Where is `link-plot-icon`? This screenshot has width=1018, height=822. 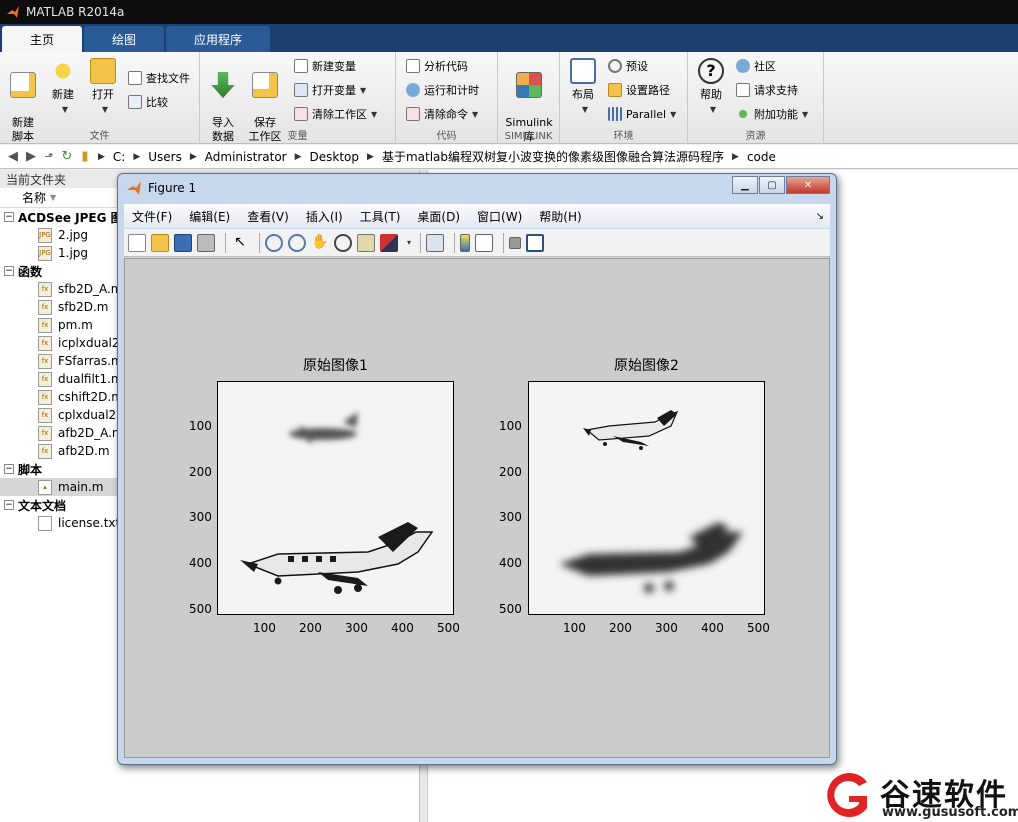 link-plot-icon is located at coordinates (435, 242).